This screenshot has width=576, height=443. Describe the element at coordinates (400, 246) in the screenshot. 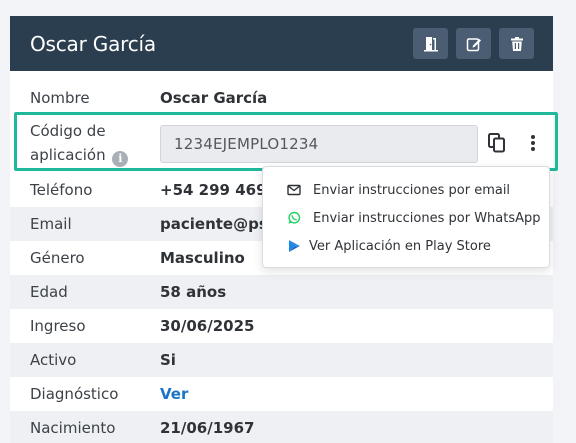

I see `menu-item-label: Ver Aplicación en Play Store` at that location.